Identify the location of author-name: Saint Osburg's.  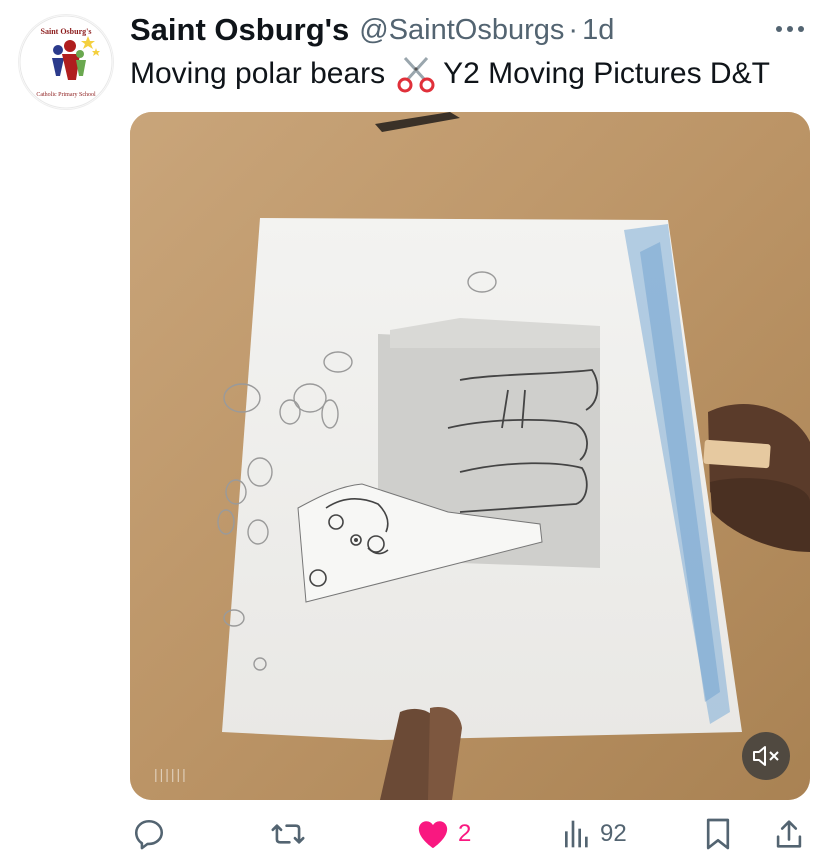
(239, 30).